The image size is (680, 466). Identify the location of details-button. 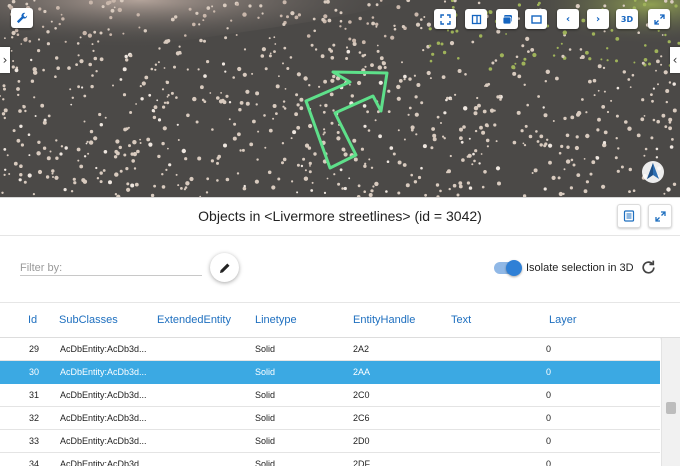
(629, 216).